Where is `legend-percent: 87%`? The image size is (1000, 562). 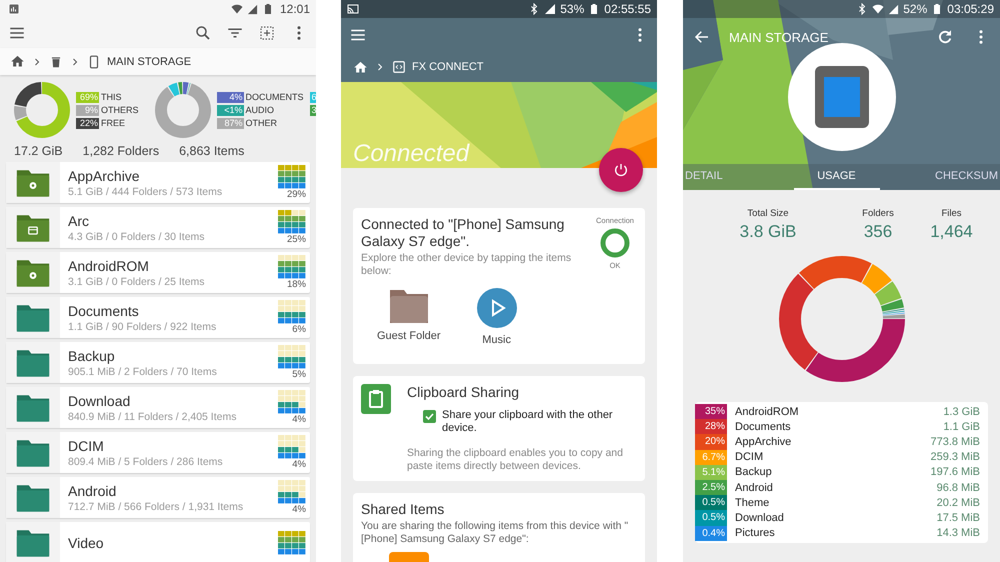 legend-percent: 87% is located at coordinates (230, 123).